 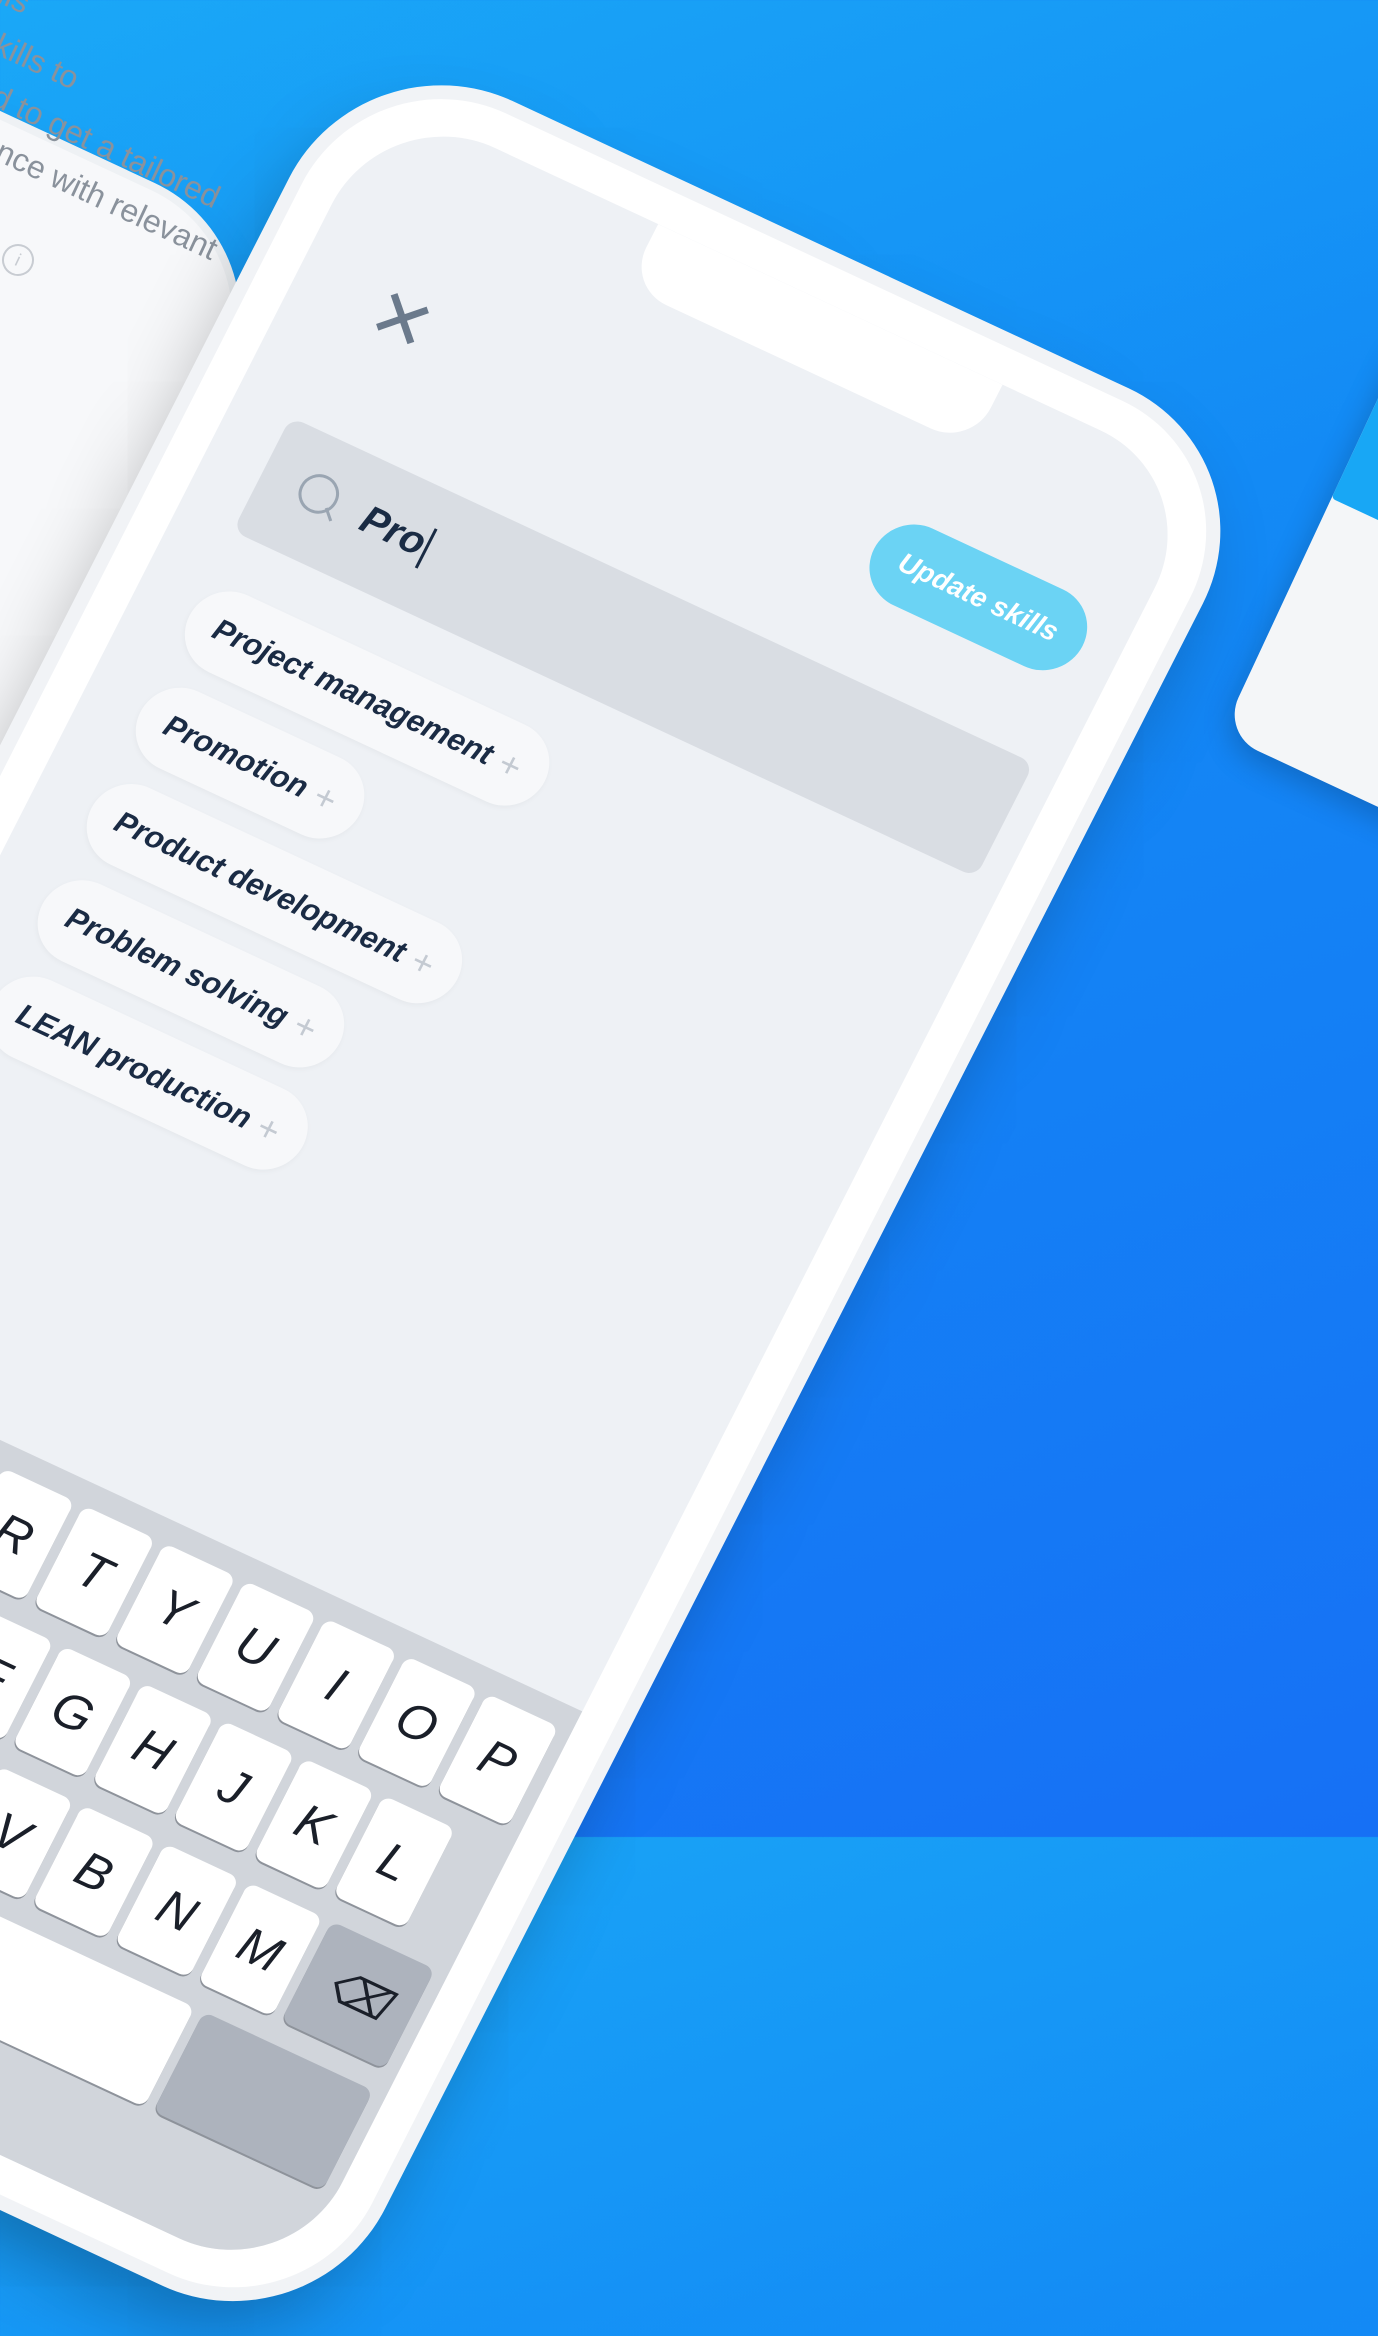 I want to click on phone-notch, so click(x=814, y=336).